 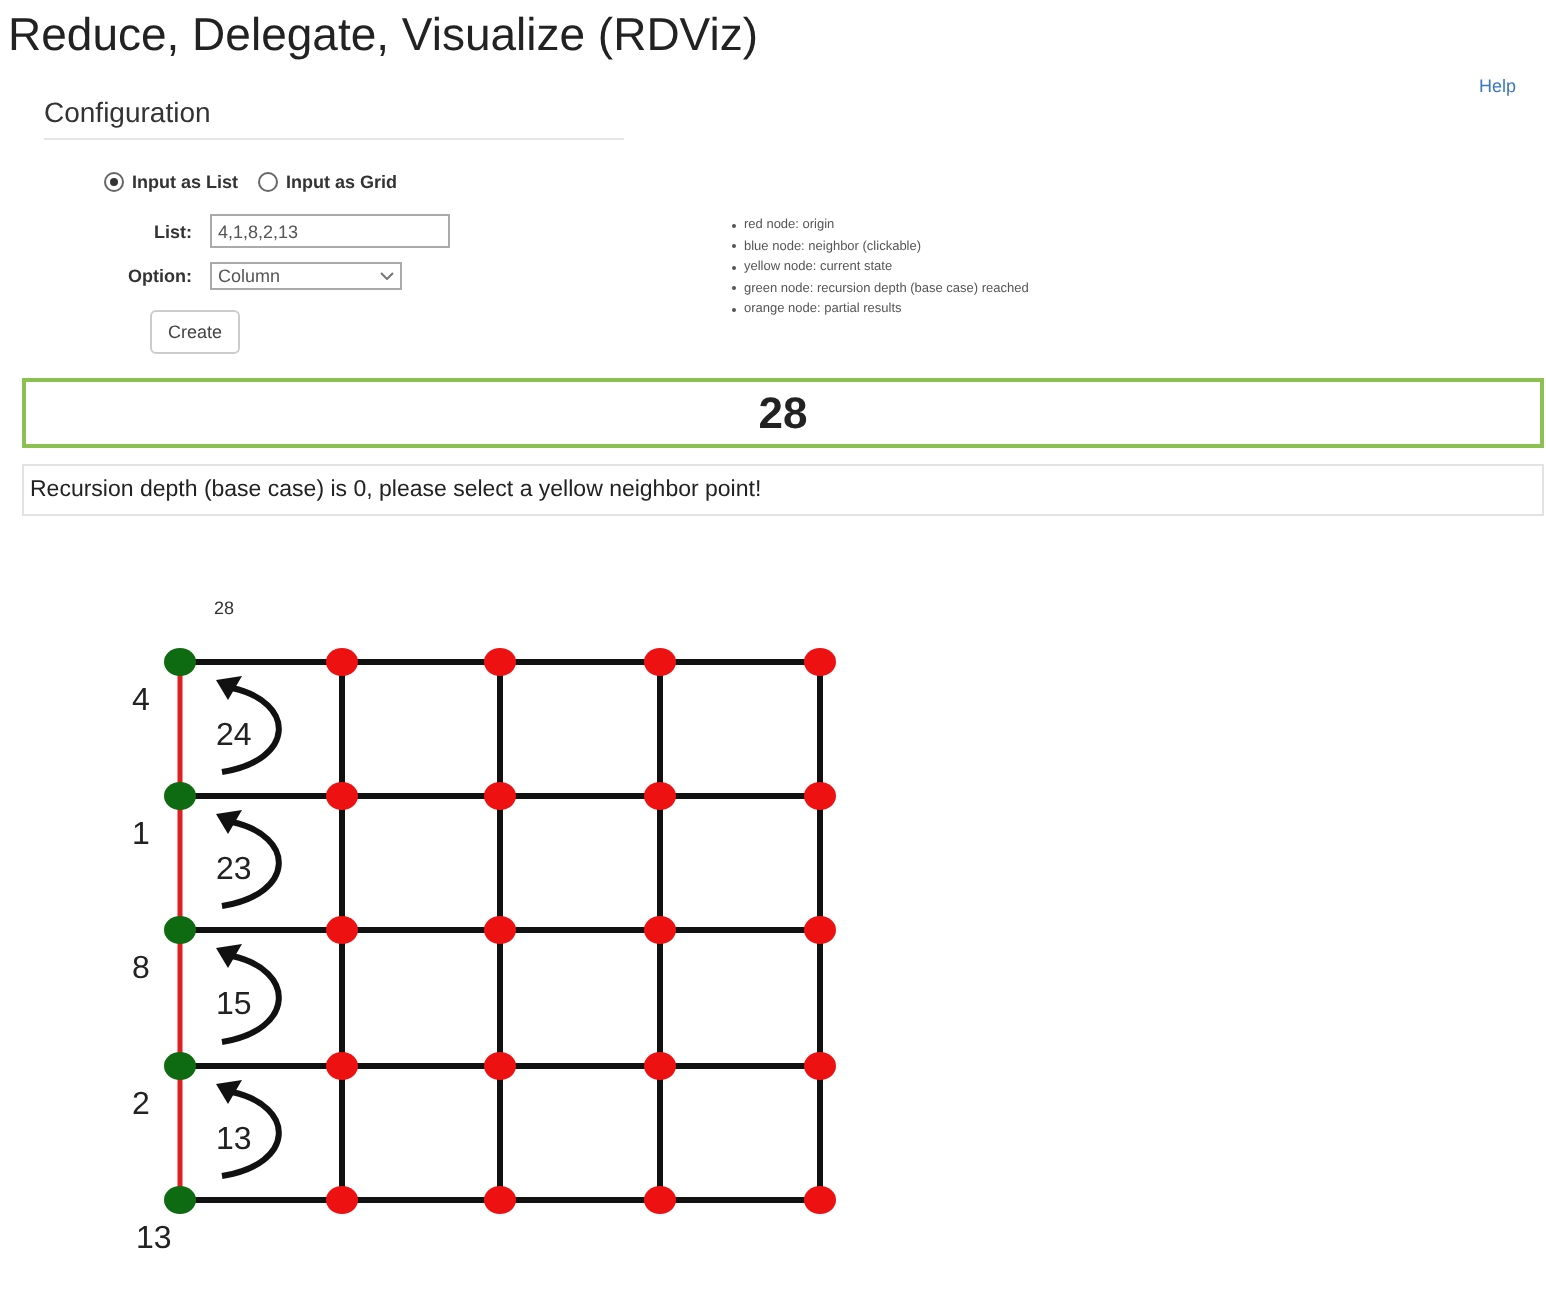 What do you see at coordinates (334, 118) in the screenshot?
I see `section-heading: Configuration` at bounding box center [334, 118].